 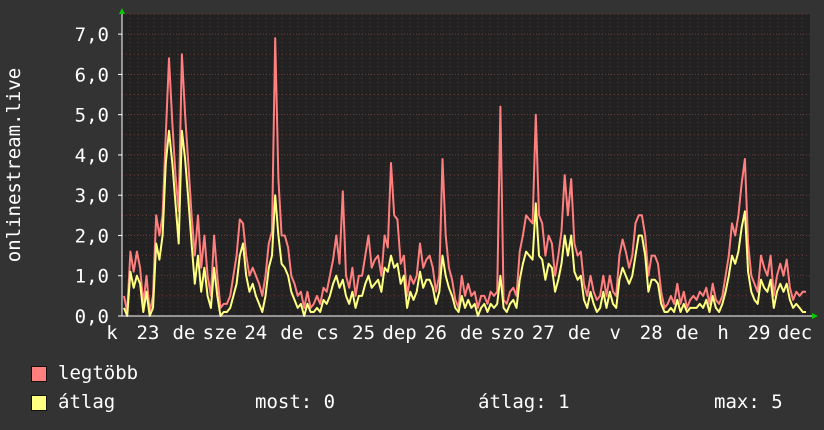 I want to click on legend-label-avg: átlag, so click(x=87, y=402).